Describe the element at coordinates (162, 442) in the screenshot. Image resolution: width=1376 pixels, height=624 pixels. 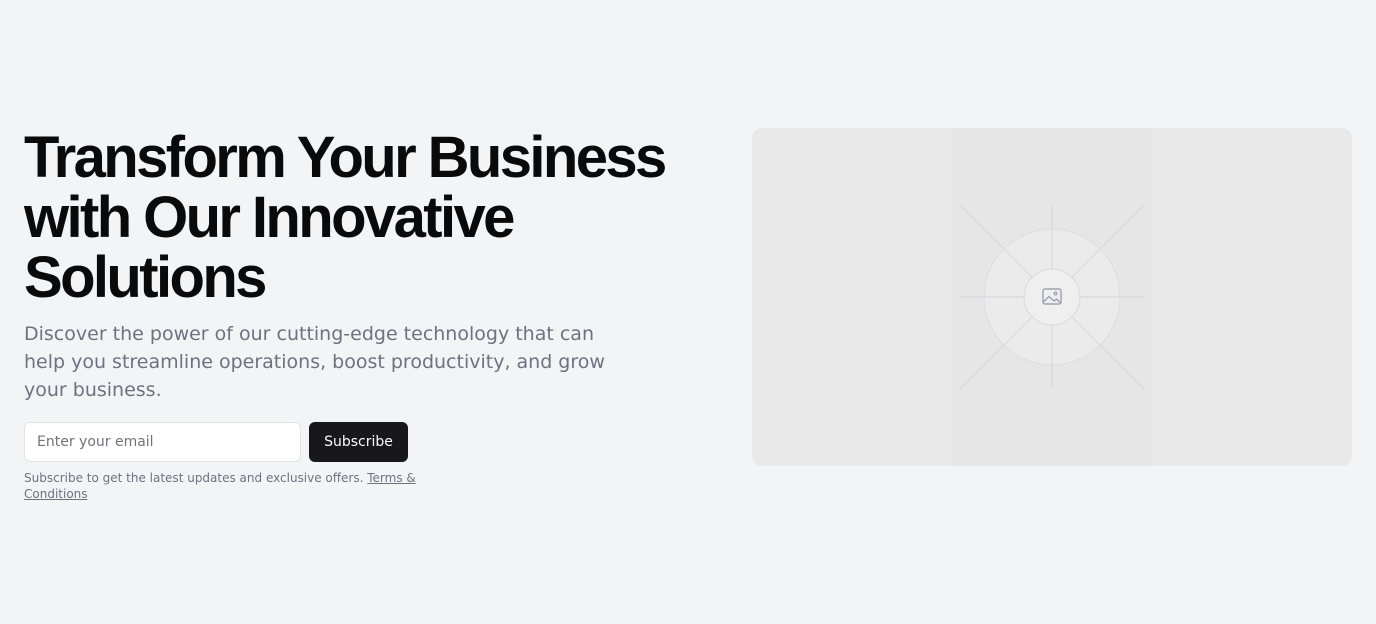
I see `email-input` at that location.